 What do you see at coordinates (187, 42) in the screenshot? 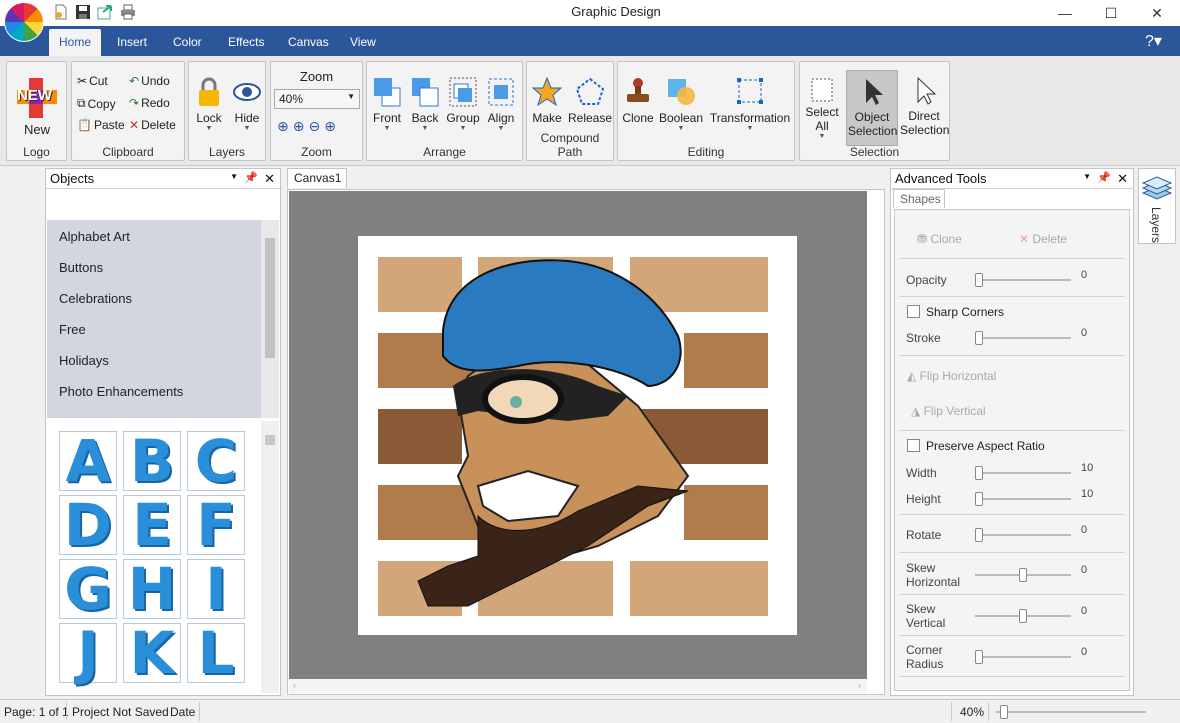
I see `tab-color: Color` at bounding box center [187, 42].